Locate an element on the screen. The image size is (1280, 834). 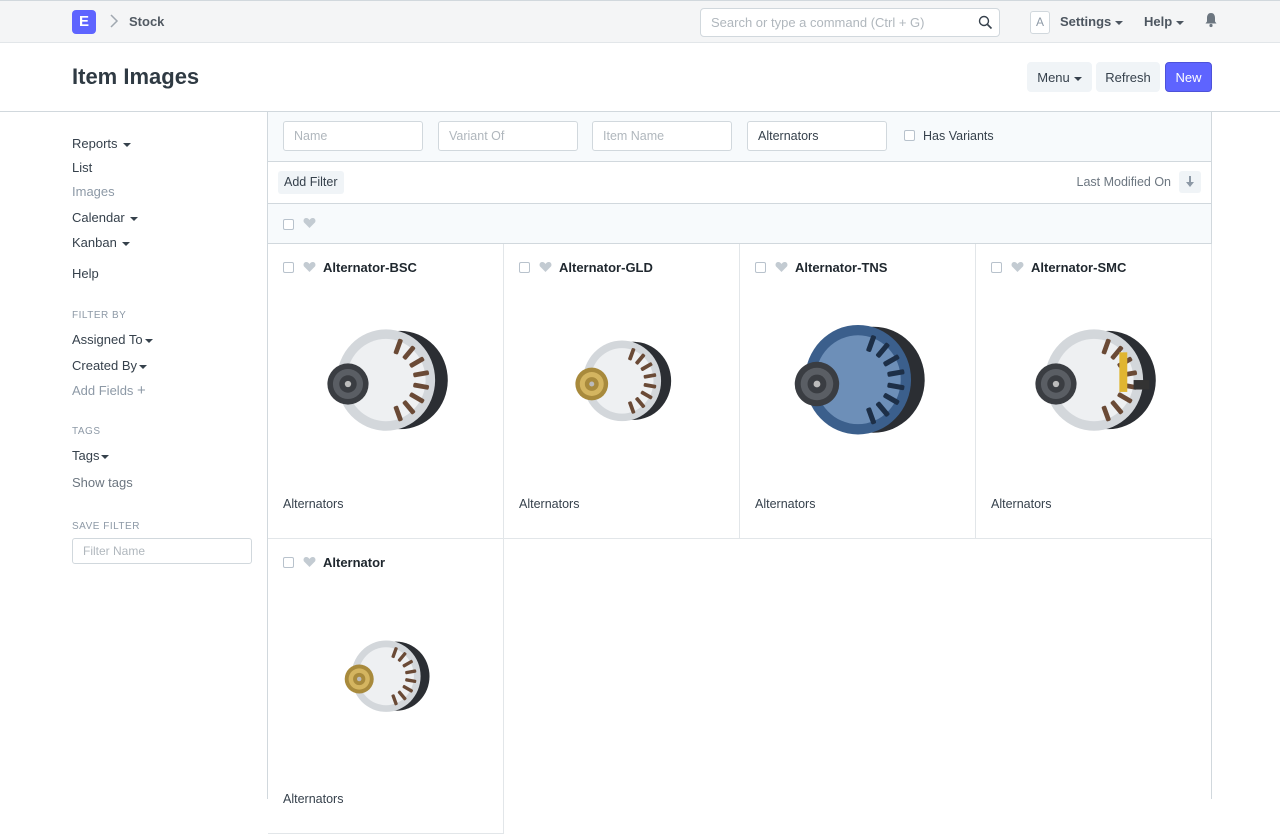
has-variants-label: Has Variants is located at coordinates (958, 136).